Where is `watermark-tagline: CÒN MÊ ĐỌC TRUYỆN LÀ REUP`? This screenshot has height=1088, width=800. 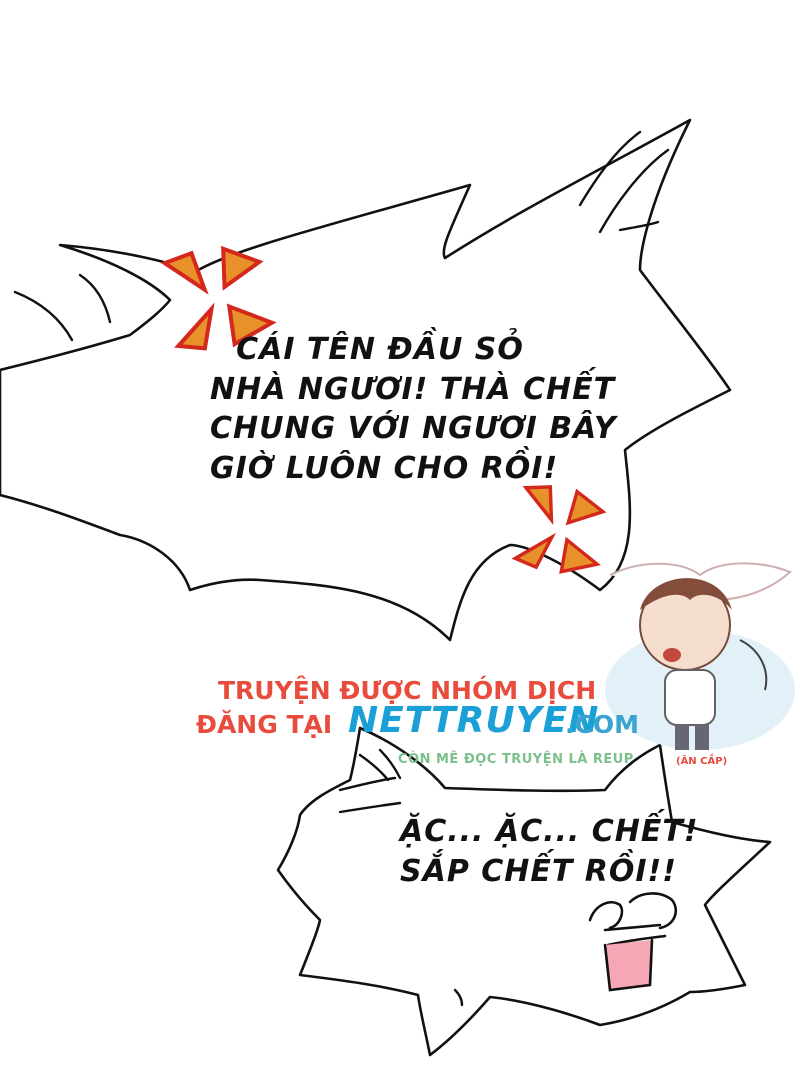
watermark-tagline: CÒN MÊ ĐỌC TRUYỆN LÀ REUP is located at coordinates (516, 759).